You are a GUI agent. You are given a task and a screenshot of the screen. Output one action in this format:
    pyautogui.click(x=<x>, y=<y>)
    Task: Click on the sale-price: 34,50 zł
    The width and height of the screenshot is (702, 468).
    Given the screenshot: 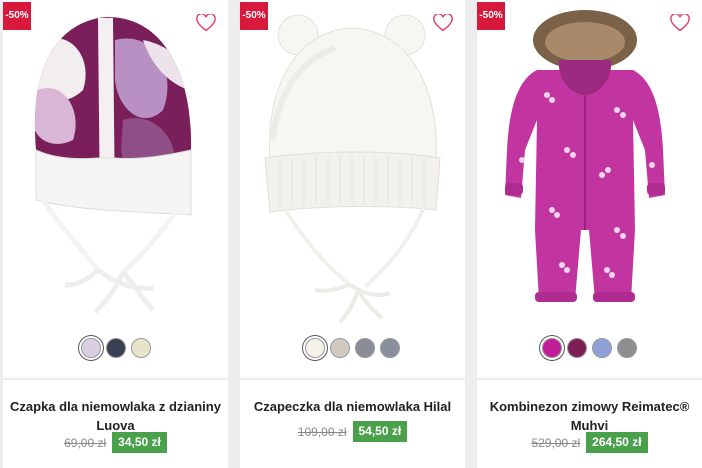 What is the action you would take?
    pyautogui.click(x=139, y=442)
    